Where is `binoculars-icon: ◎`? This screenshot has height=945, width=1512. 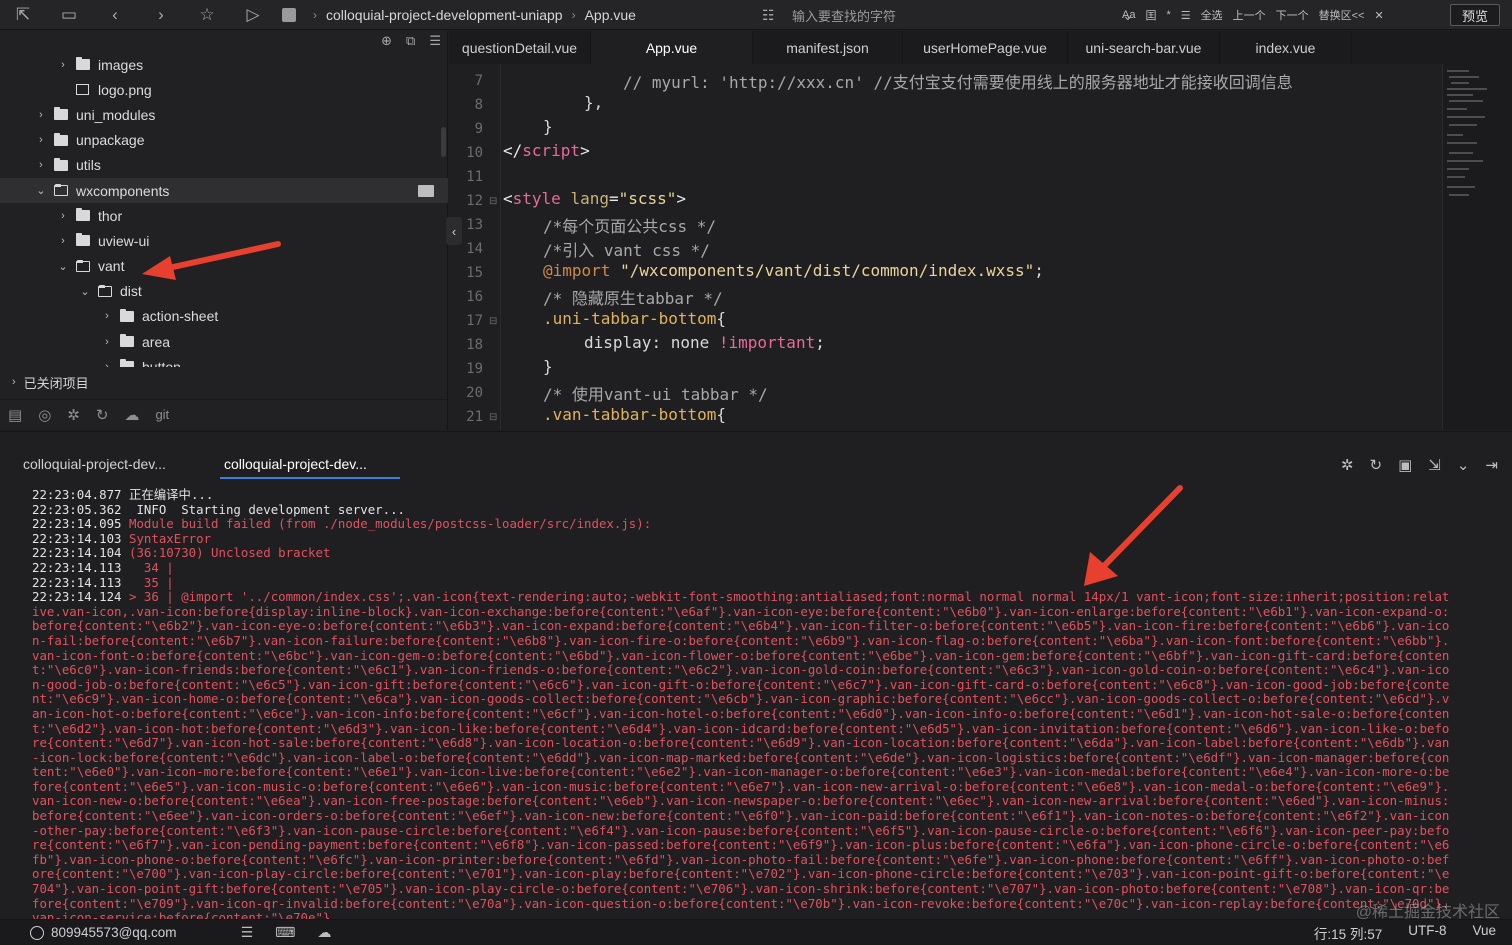 binoculars-icon: ◎ is located at coordinates (44, 415).